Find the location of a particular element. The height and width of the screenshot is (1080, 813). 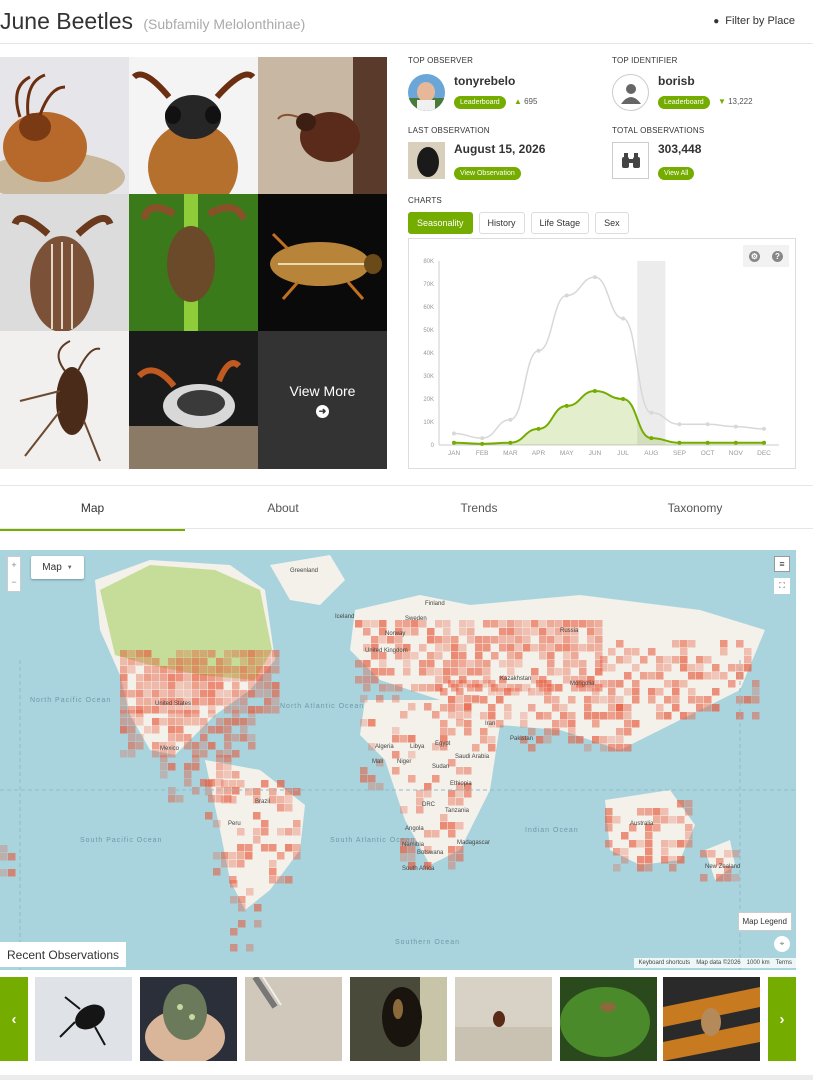

binoculars-icon is located at coordinates (630, 160).